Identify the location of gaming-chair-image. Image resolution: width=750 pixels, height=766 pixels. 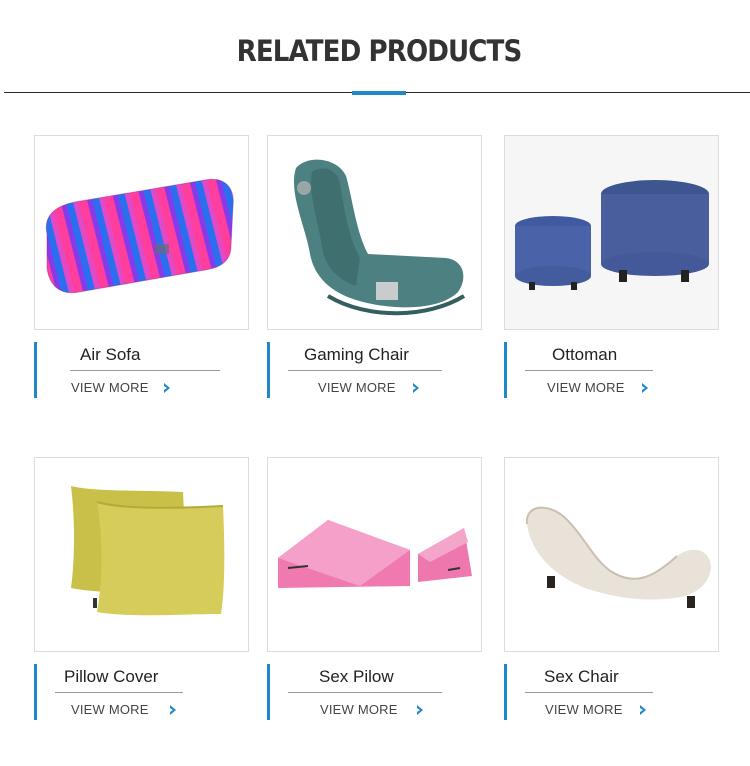
(374, 232).